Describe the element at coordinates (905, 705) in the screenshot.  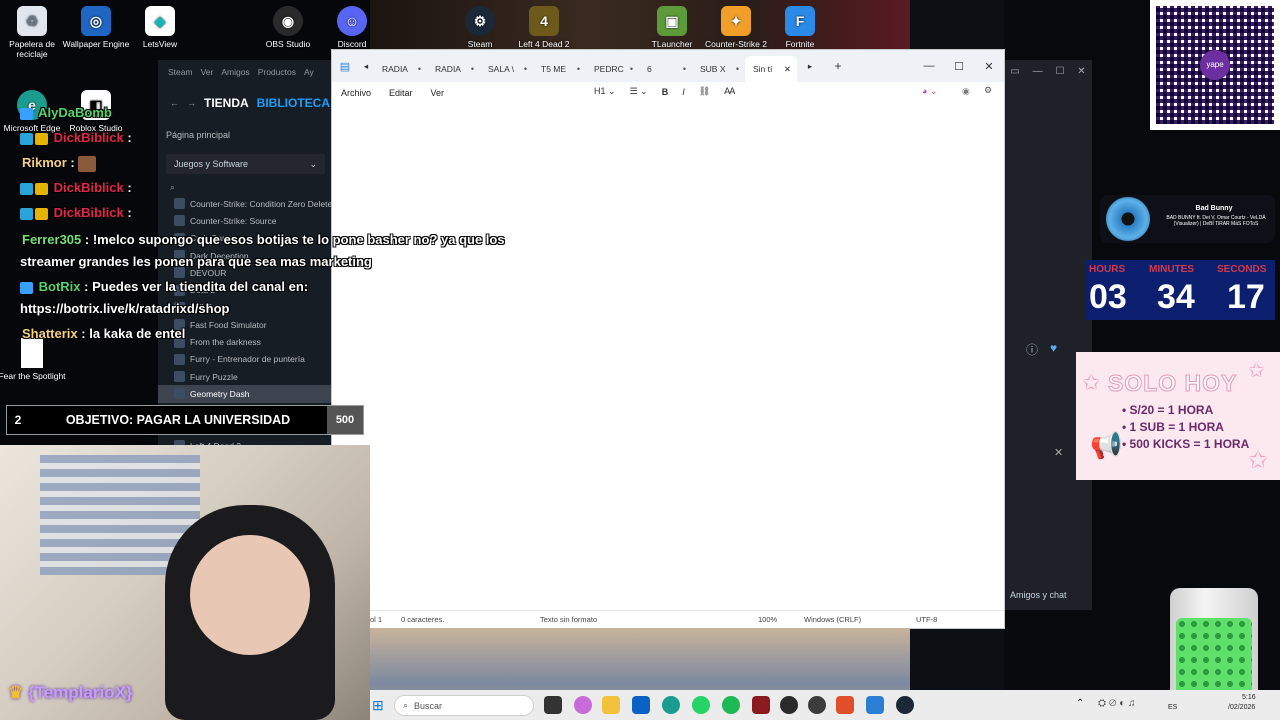
I see `steam-icon` at that location.